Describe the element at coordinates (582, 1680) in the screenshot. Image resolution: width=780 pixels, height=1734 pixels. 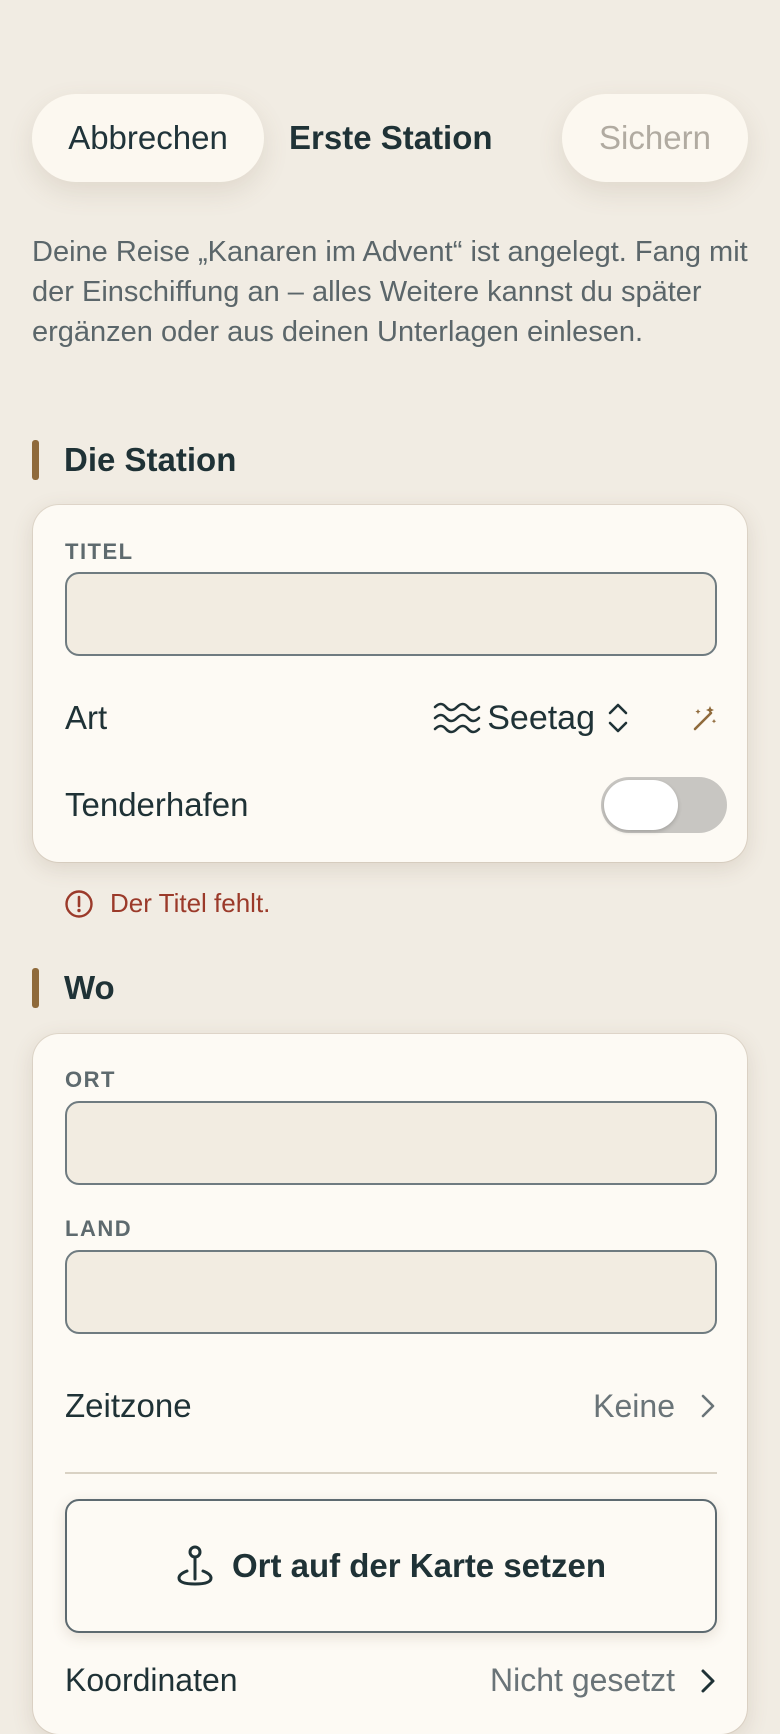
I see `coordinates-value: Nicht gesetzt` at that location.